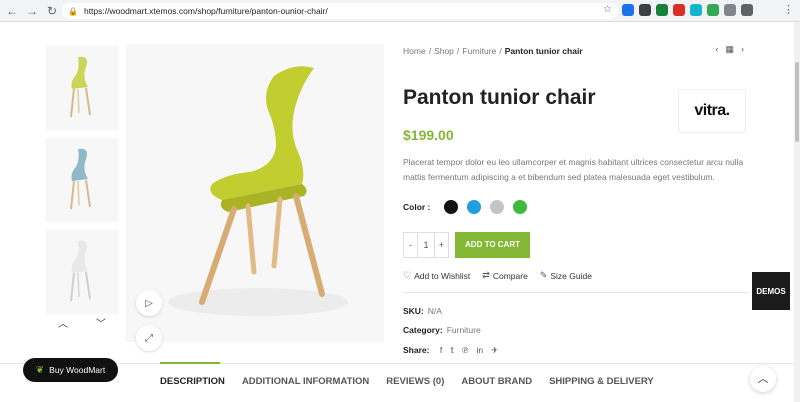 This screenshot has width=800, height=402. Describe the element at coordinates (601, 381) in the screenshot. I see `tab-shipping-delivery: SHIPPING & DELIVERY` at that location.